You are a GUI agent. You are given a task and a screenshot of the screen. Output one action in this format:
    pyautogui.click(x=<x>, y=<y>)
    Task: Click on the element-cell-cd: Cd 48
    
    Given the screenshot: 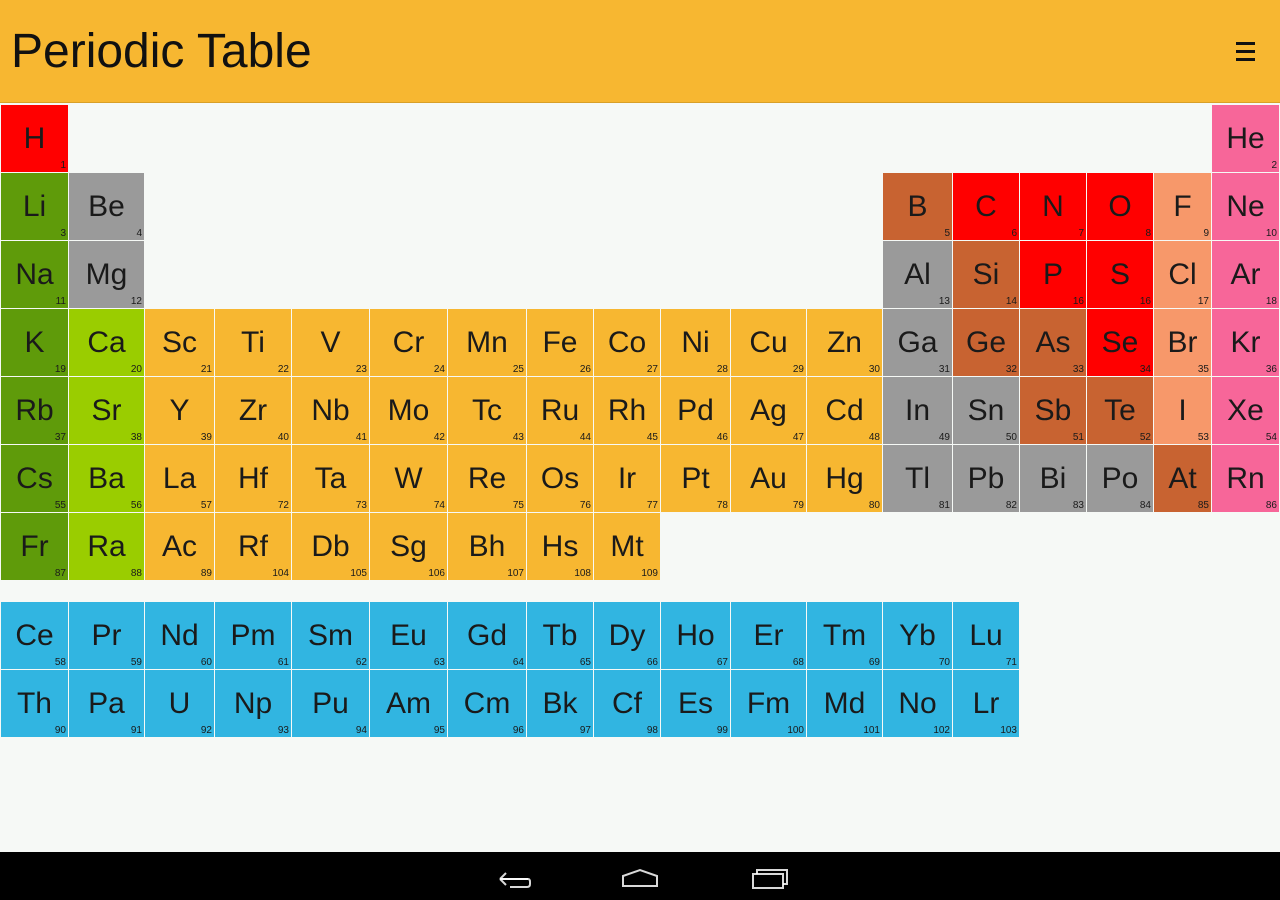 What is the action you would take?
    pyautogui.click(x=844, y=410)
    